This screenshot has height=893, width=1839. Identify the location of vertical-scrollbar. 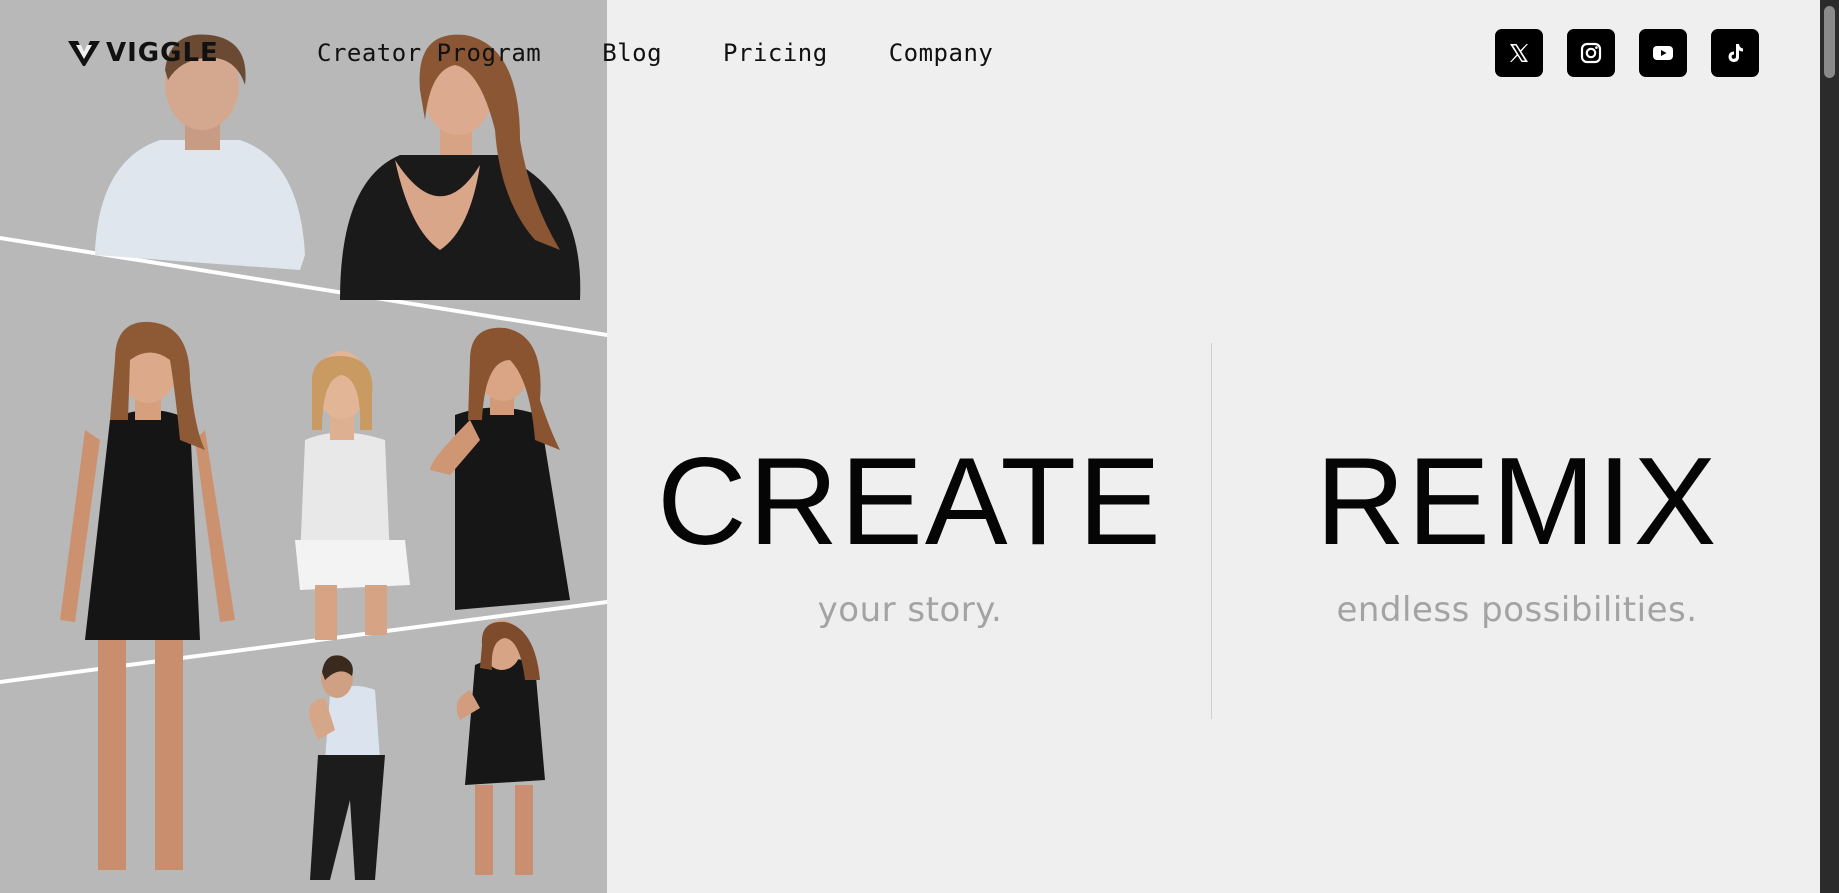
(1829, 446).